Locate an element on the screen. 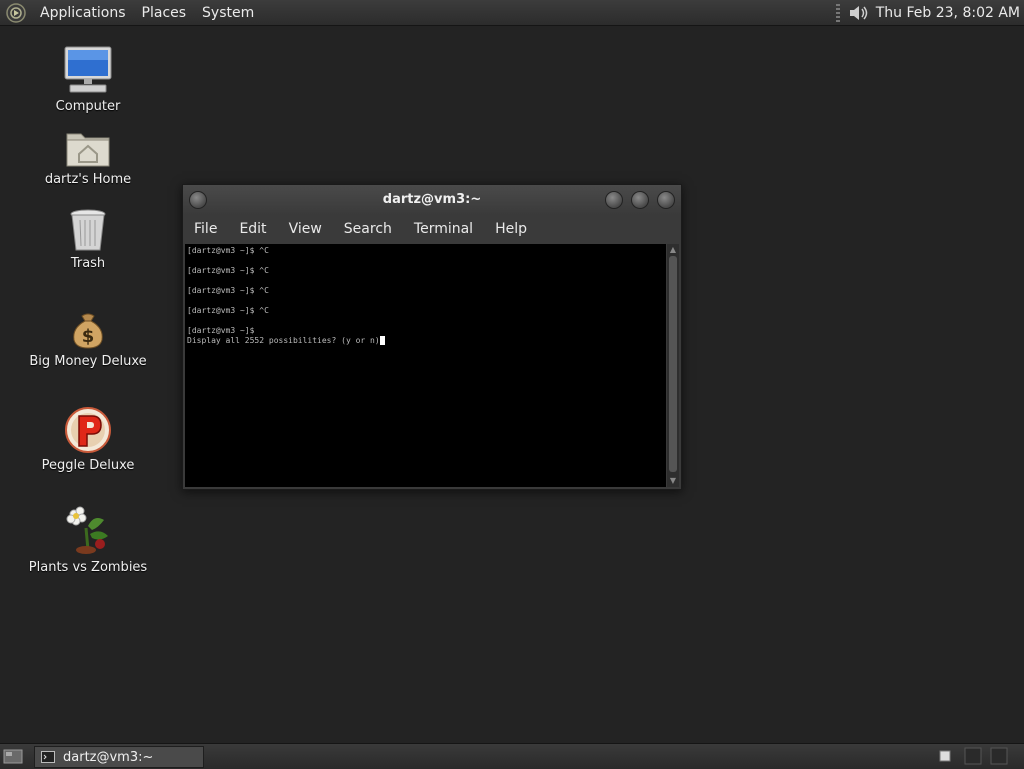 The width and height of the screenshot is (1024, 769). maximize-button is located at coordinates (640, 200).